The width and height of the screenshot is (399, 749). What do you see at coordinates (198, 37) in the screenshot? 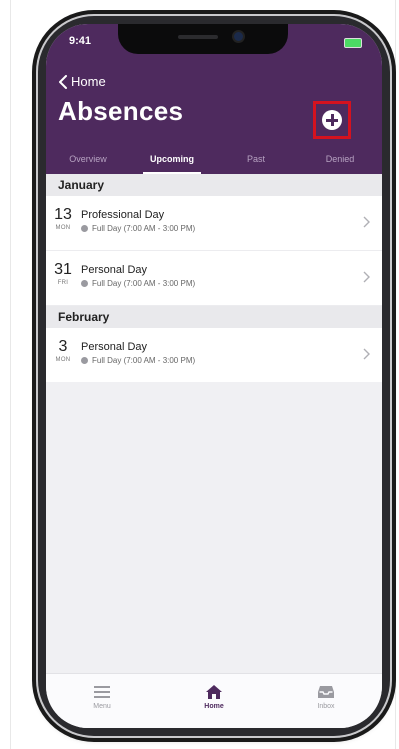
I see `speaker` at bounding box center [198, 37].